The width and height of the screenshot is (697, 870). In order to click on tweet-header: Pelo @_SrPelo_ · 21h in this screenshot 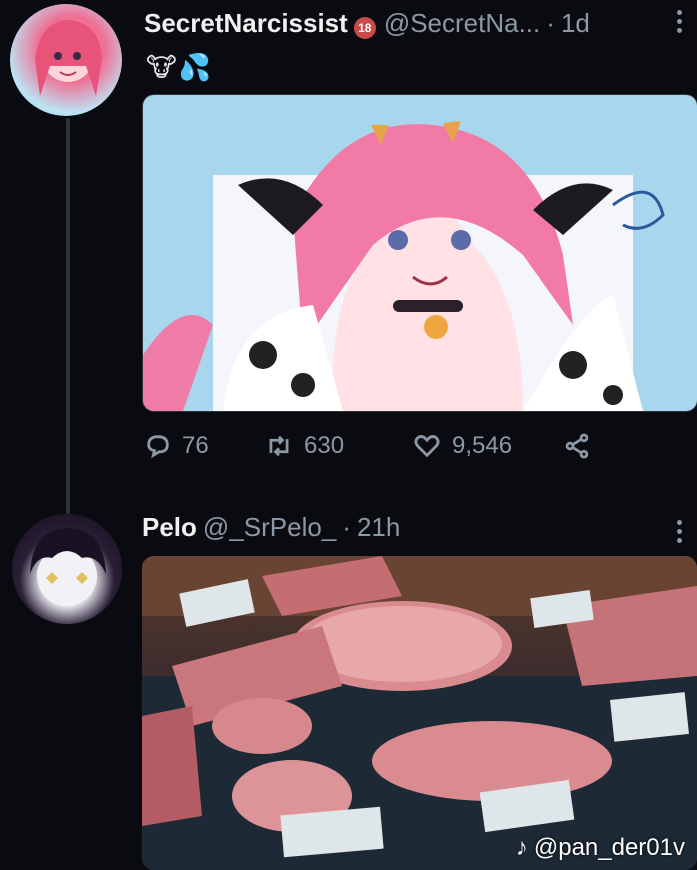, I will do `click(271, 527)`.